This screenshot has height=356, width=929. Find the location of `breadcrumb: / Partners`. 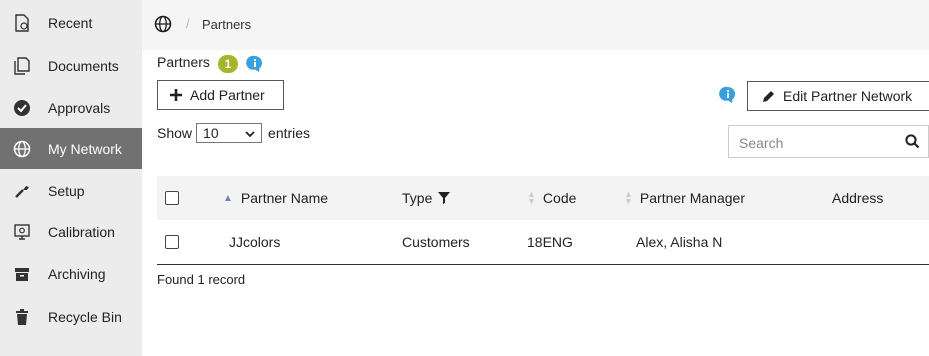

breadcrumb: / Partners is located at coordinates (535, 25).